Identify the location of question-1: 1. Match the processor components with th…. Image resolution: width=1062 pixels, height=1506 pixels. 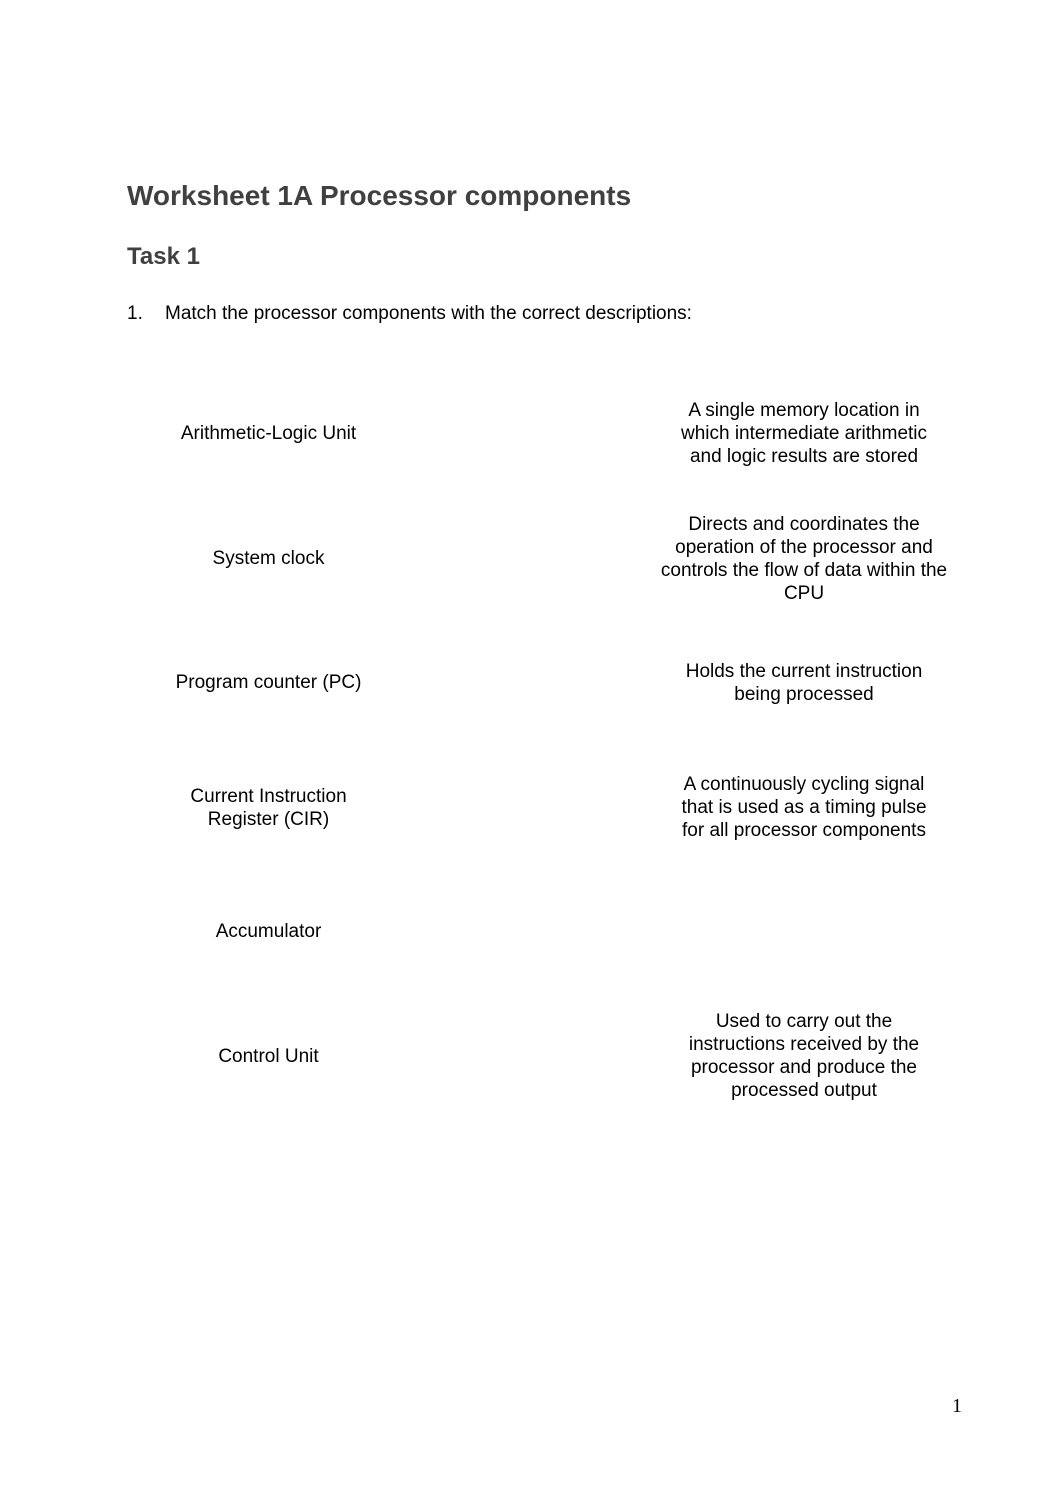
(409, 314).